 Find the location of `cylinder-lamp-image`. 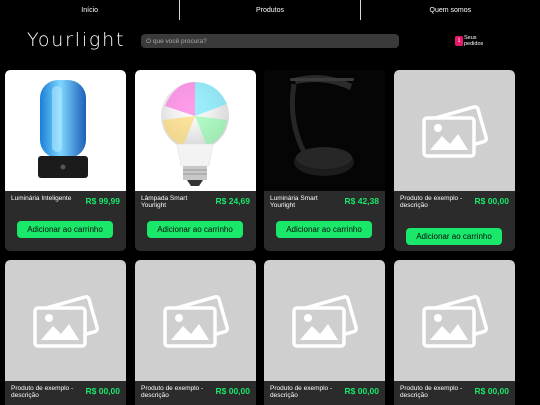

cylinder-lamp-image is located at coordinates (65, 130).